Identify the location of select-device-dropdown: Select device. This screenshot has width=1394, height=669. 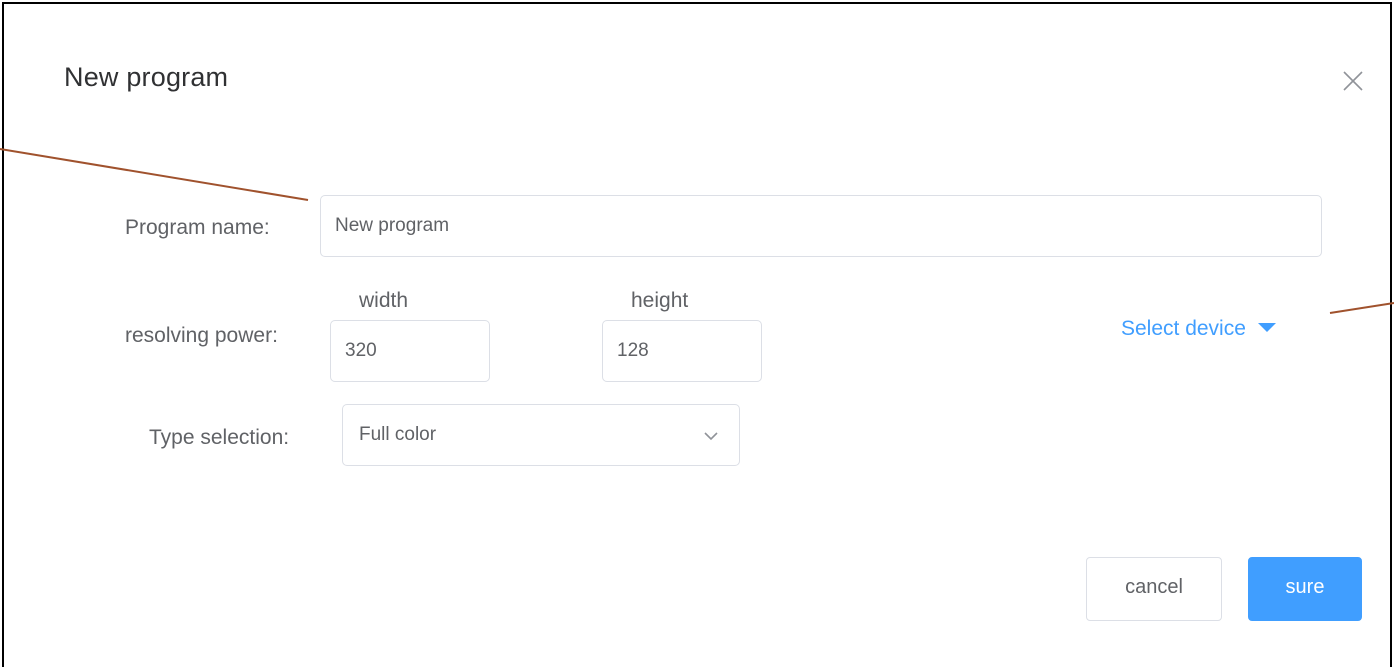
(1198, 329).